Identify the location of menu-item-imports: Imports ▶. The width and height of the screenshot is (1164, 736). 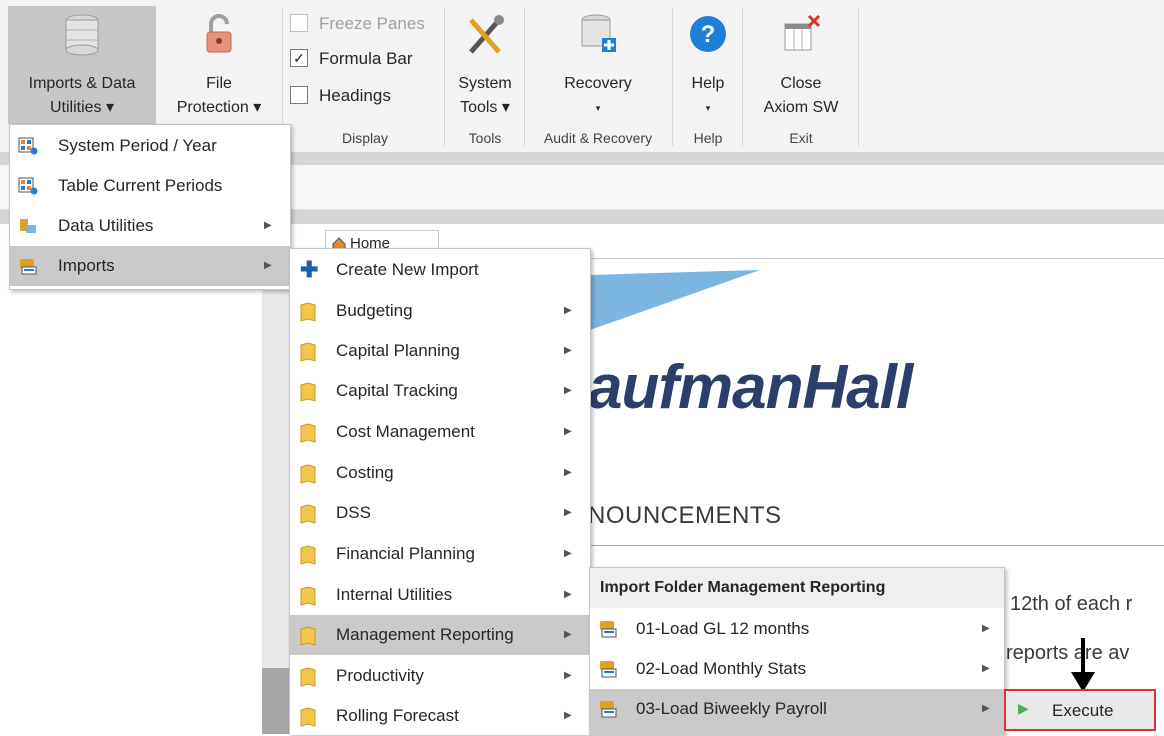
(150, 266).